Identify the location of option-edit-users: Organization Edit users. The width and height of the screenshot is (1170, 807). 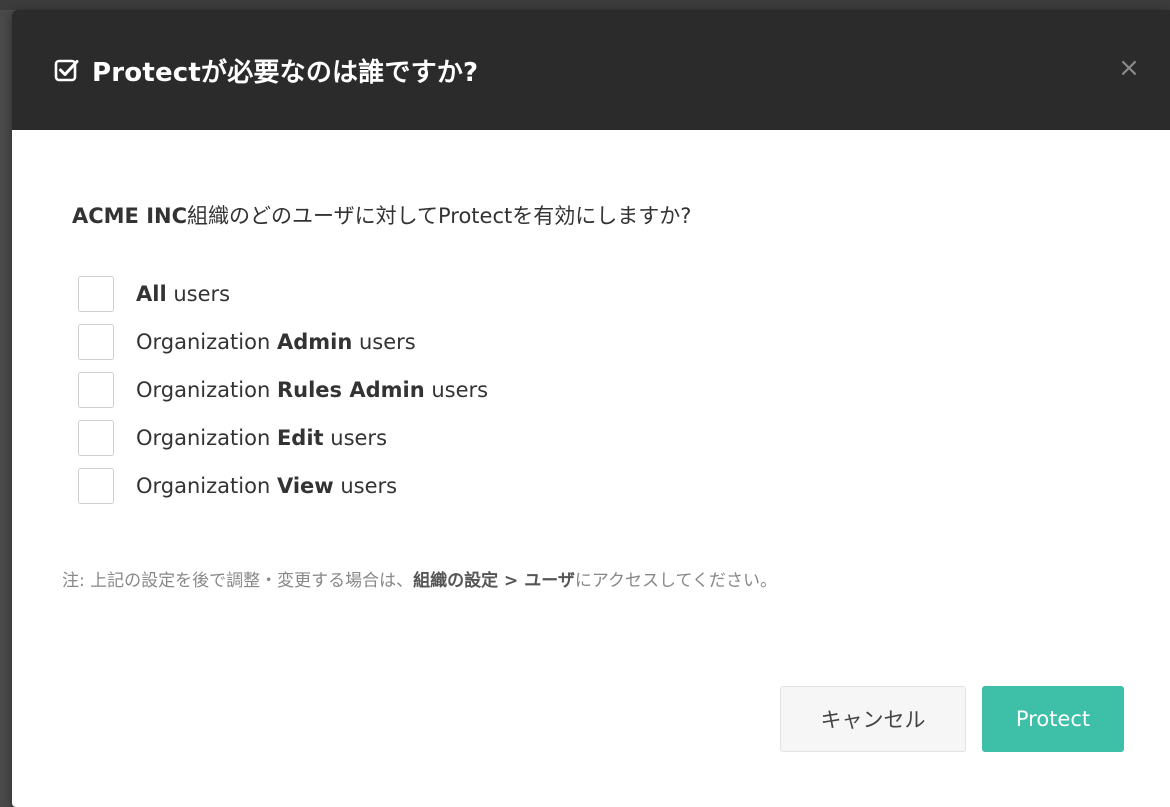
(604, 438).